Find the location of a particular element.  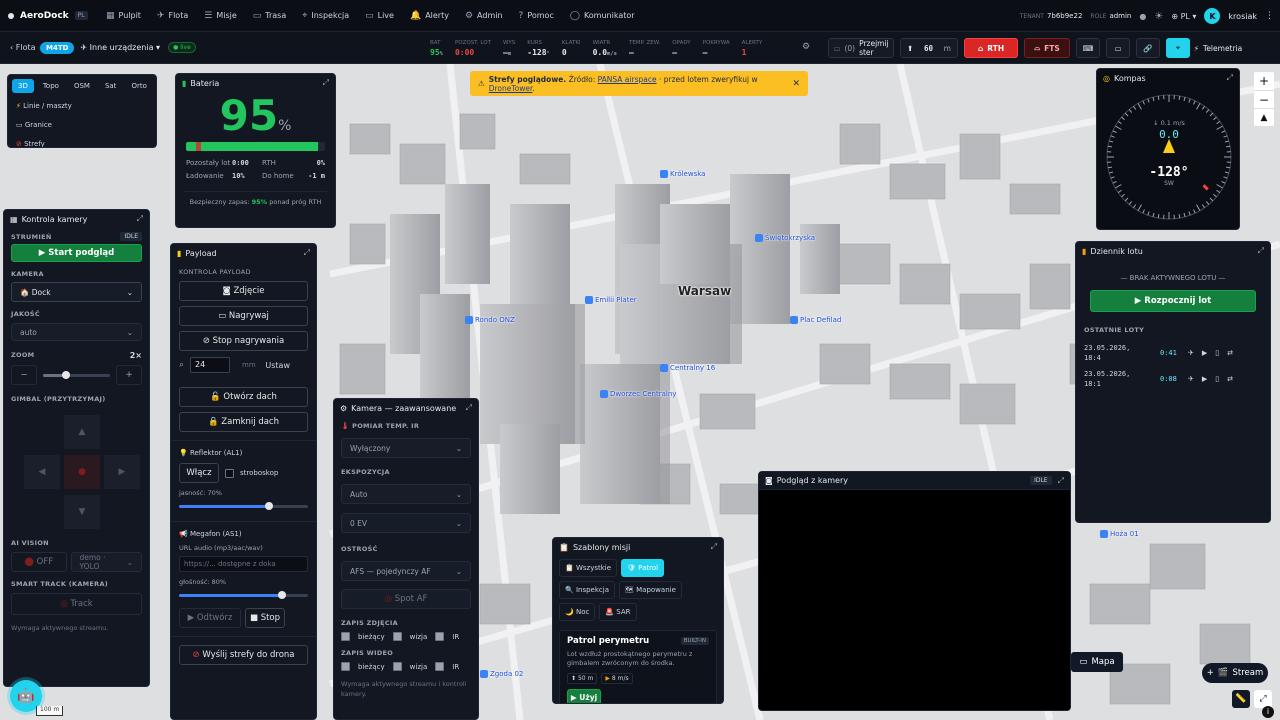

back-to-fleet-link: ‹ Flota is located at coordinates (20, 47).